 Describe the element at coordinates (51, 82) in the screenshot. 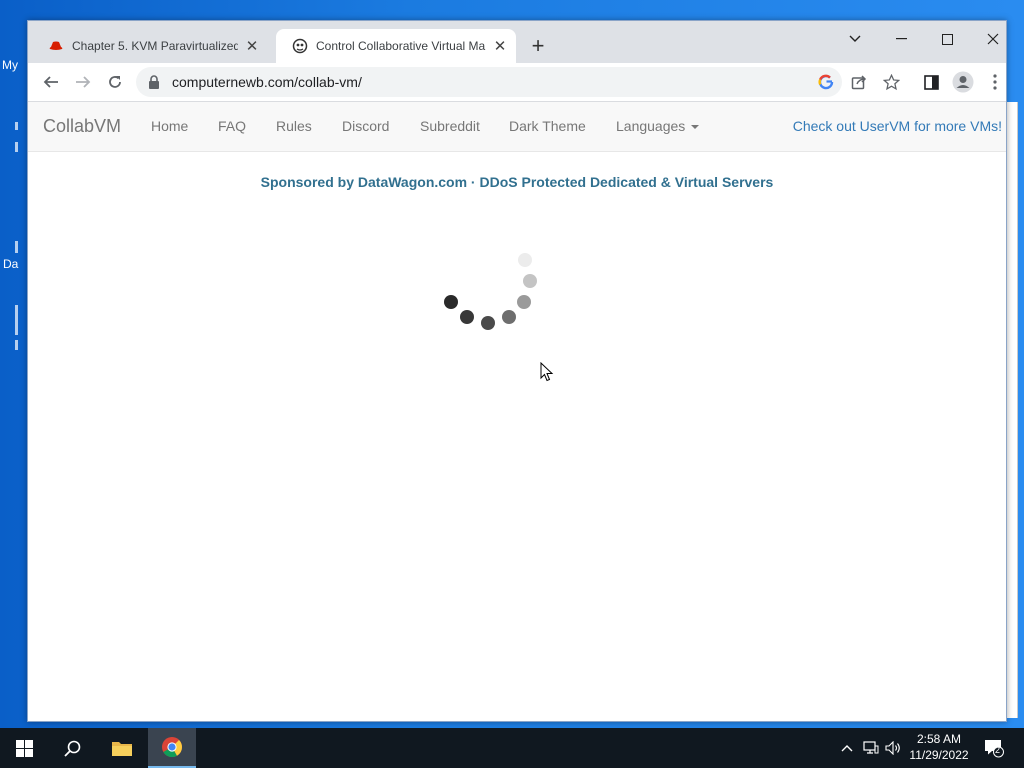

I see `back-button` at that location.